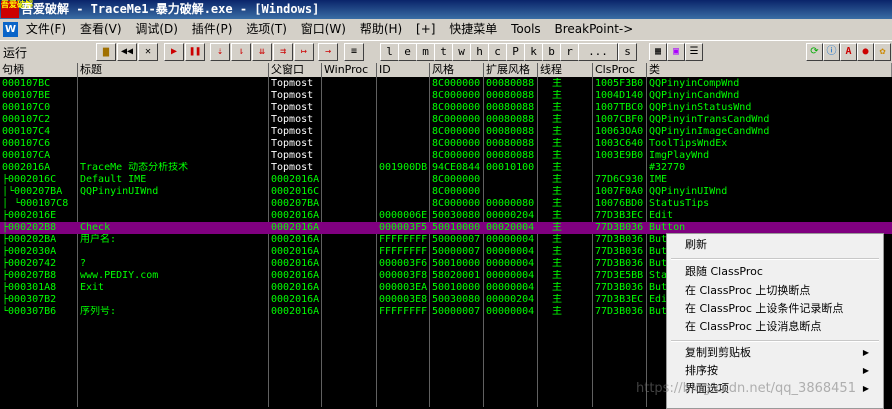 This screenshot has height=409, width=892. I want to click on cell-text: 8C000000, so click(456, 203).